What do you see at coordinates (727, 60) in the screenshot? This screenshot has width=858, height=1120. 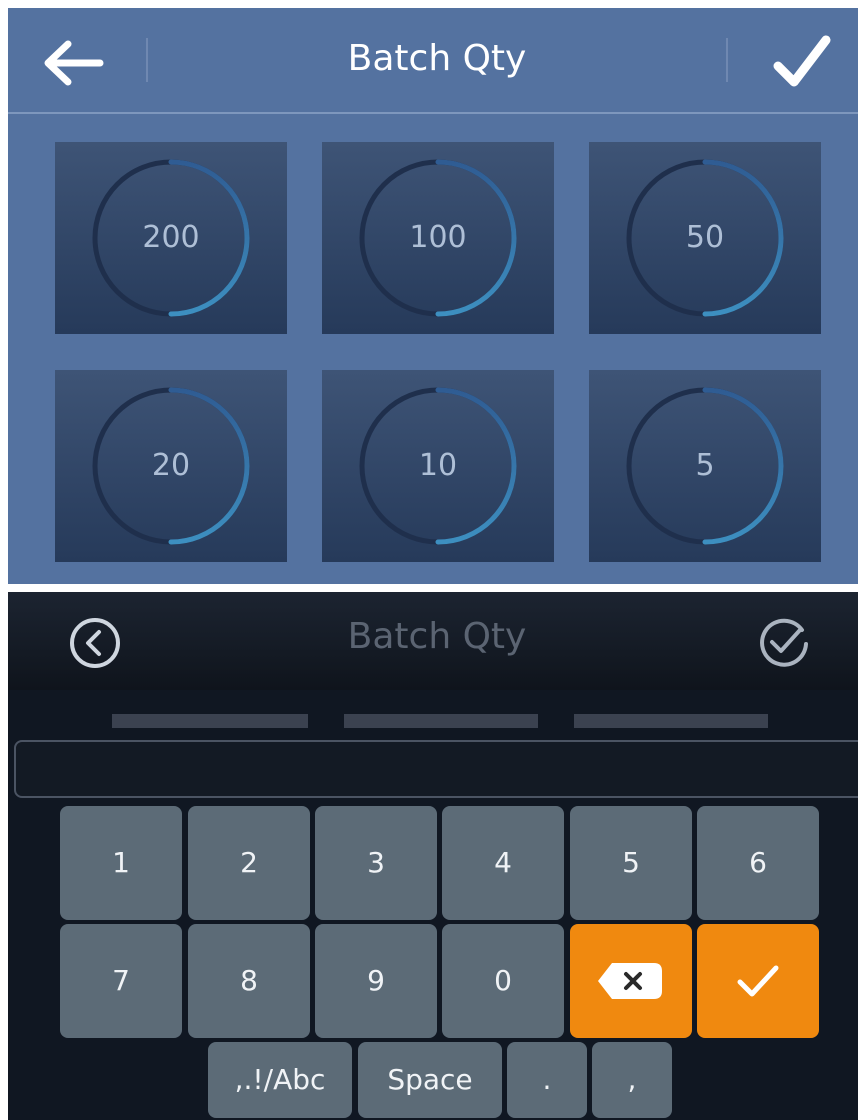 I see `header-divider` at bounding box center [727, 60].